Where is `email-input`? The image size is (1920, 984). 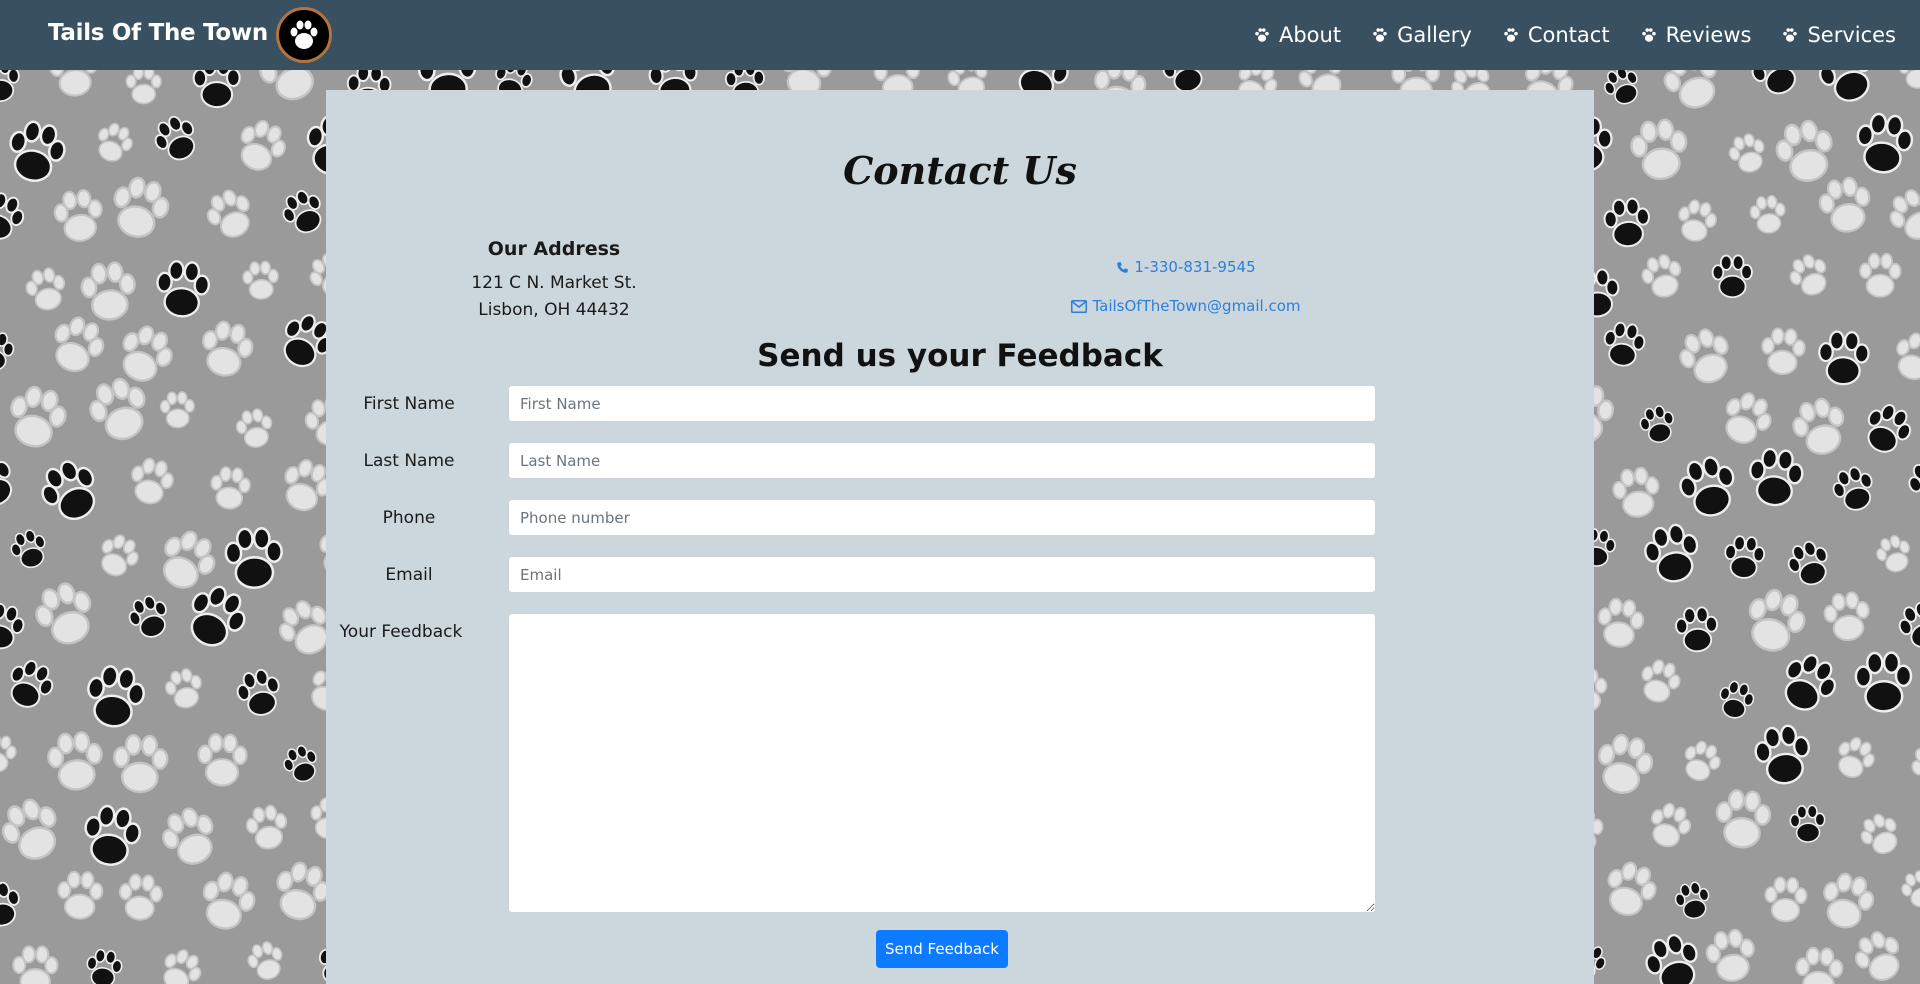 email-input is located at coordinates (942, 574).